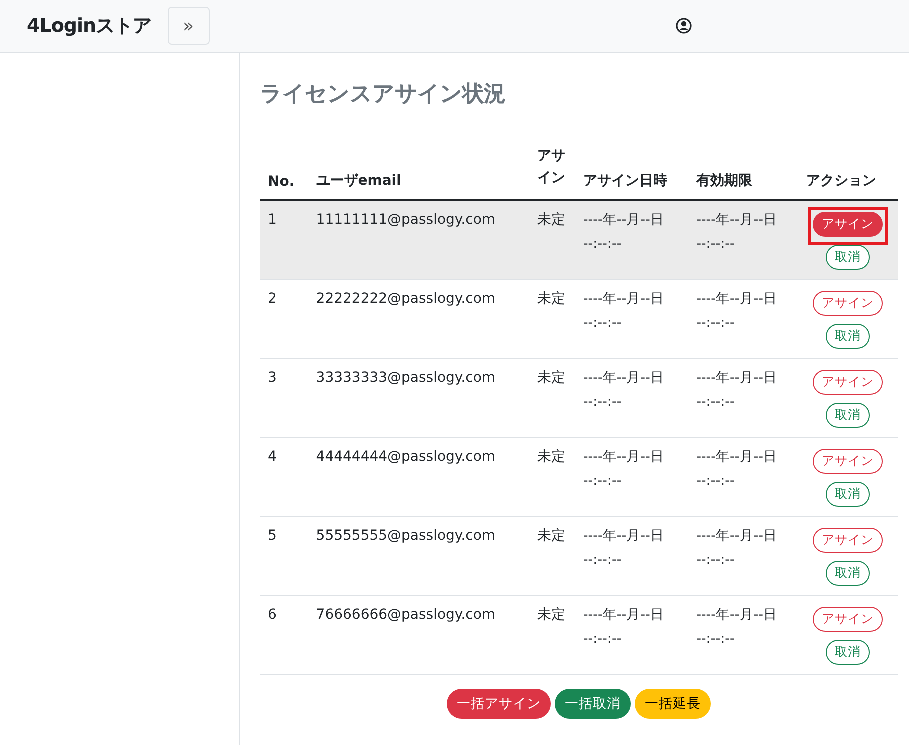 Image resolution: width=909 pixels, height=745 pixels. I want to click on user-icon, so click(684, 26).